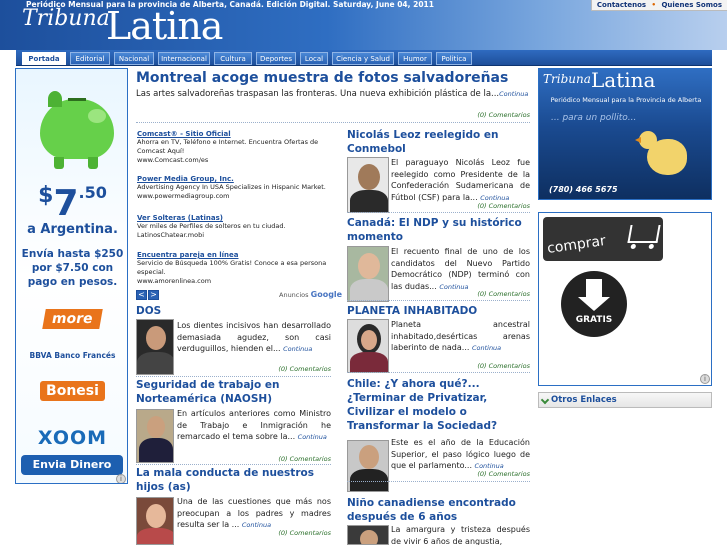 This screenshot has width=727, height=545. I want to click on article-title: PLANETA INHABITADO, so click(438, 311).